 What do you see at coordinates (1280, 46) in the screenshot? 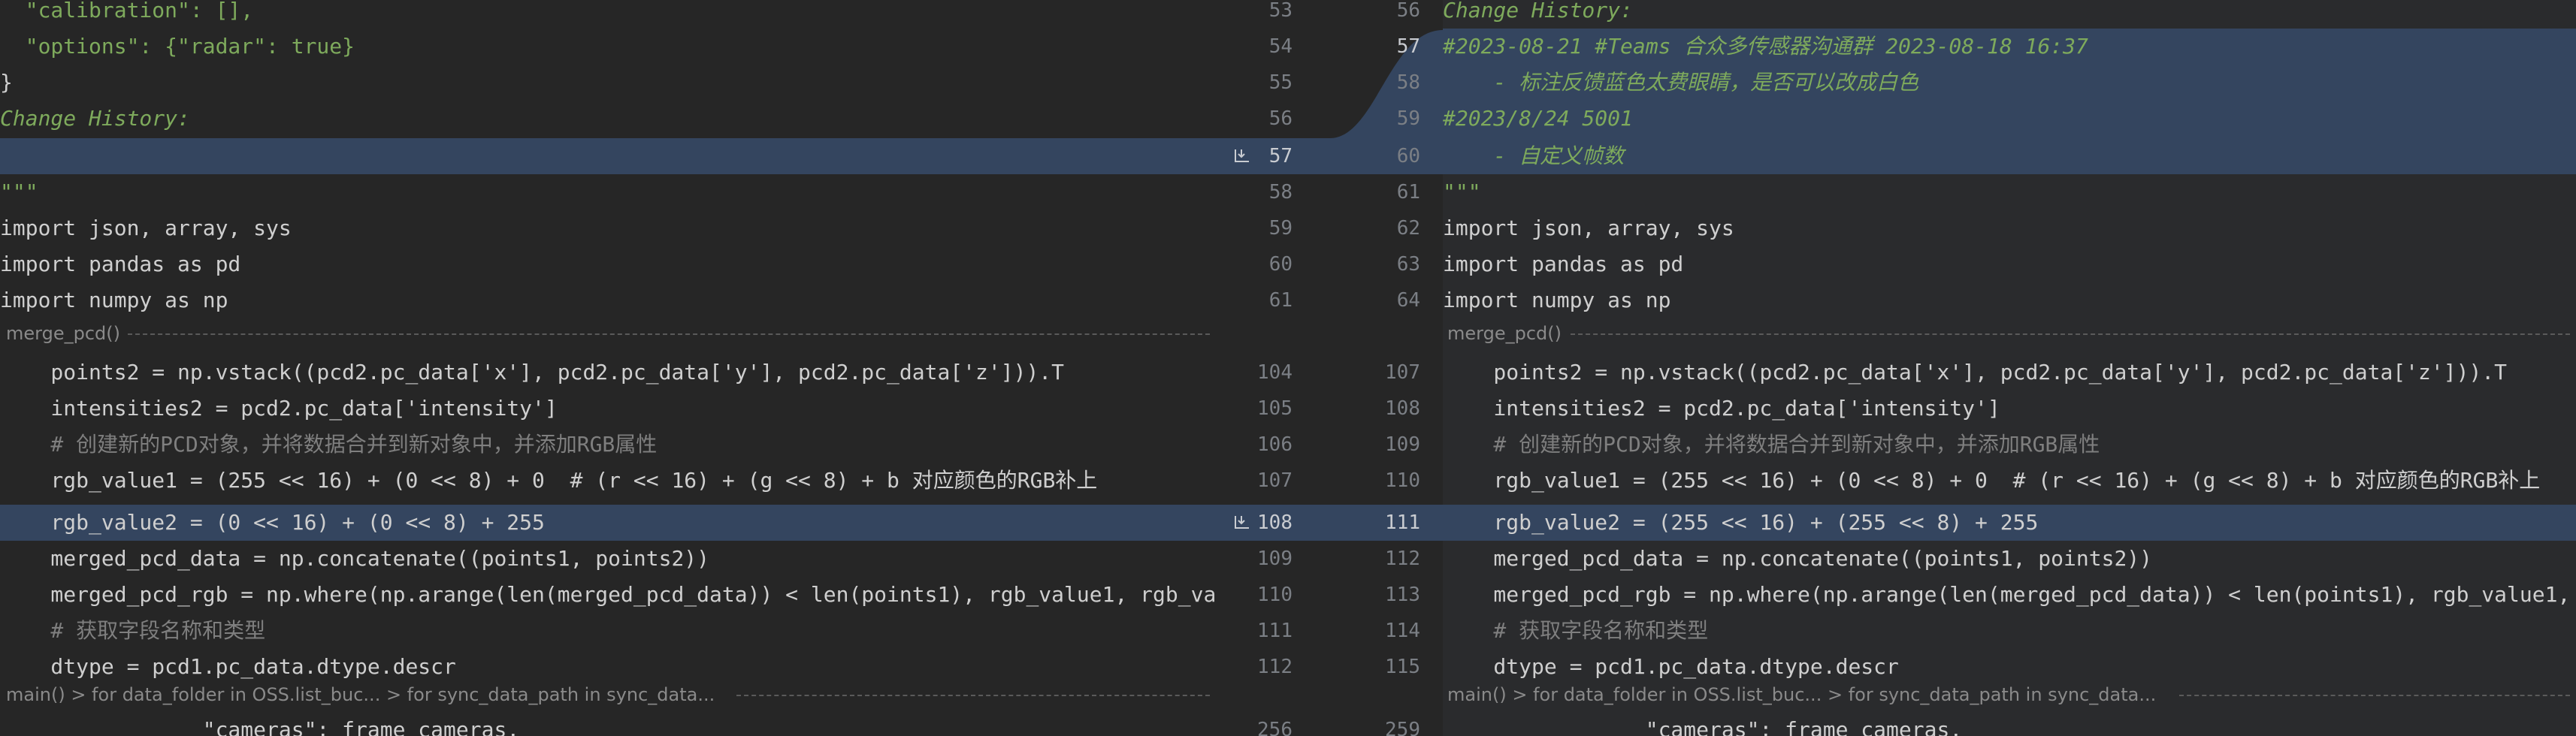
I see `line-number: 54` at bounding box center [1280, 46].